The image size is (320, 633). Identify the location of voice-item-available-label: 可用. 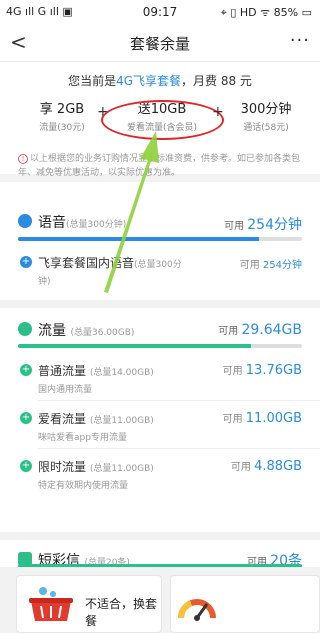
(249, 265).